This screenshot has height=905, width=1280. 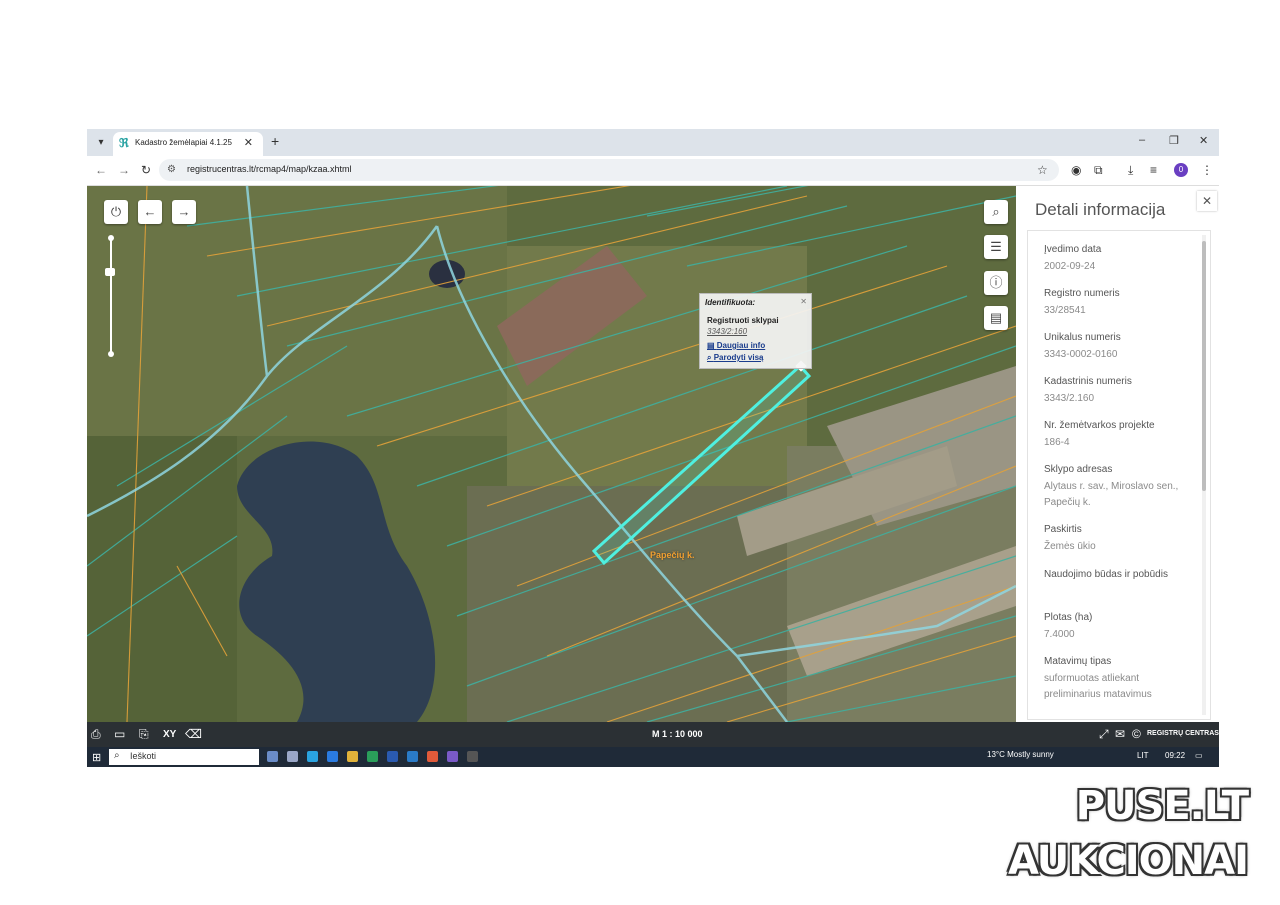 What do you see at coordinates (653, 142) in the screenshot?
I see `browser-tab-strip: ▾ ℜ Kadastro žemėlapiai 4.1.25 ✕ + – ❐ ✕` at bounding box center [653, 142].